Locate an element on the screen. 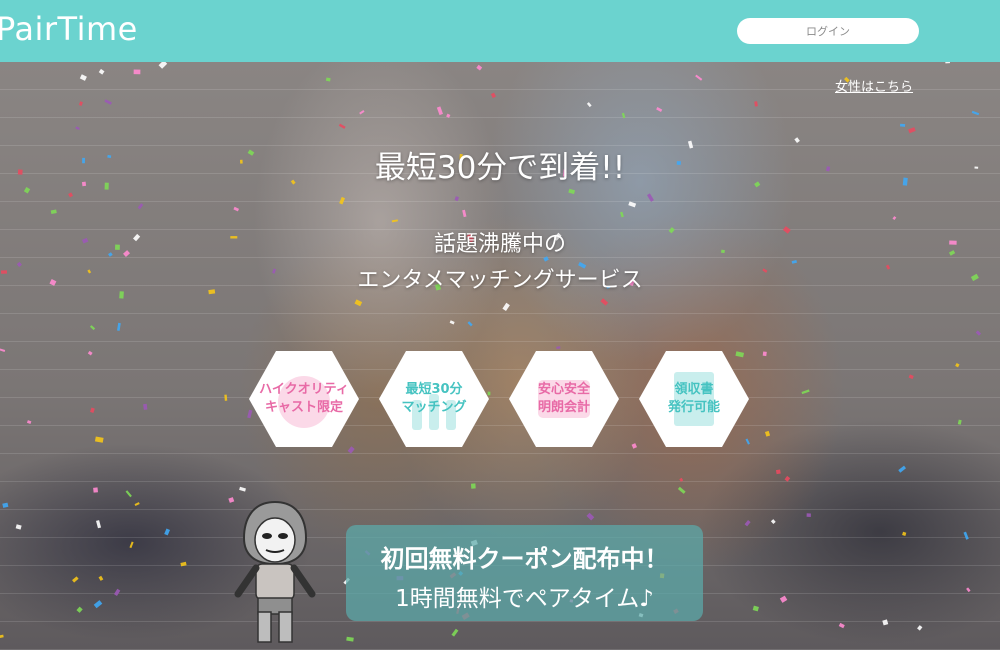 Image resolution: width=1000 pixels, height=650 pixels. feature-line2: 発行可能 is located at coordinates (693, 407).